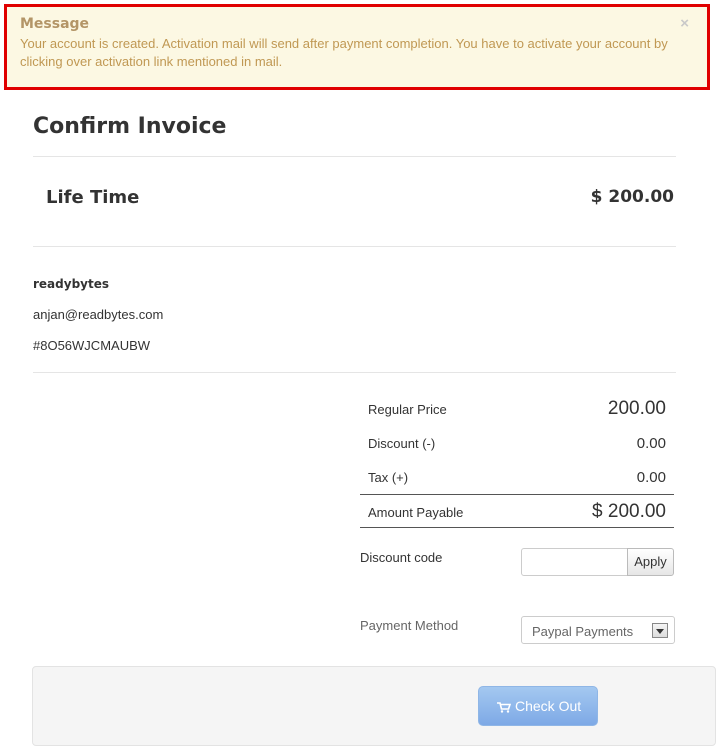 The height and width of the screenshot is (746, 720). I want to click on buyer-name: readybytes, so click(71, 284).